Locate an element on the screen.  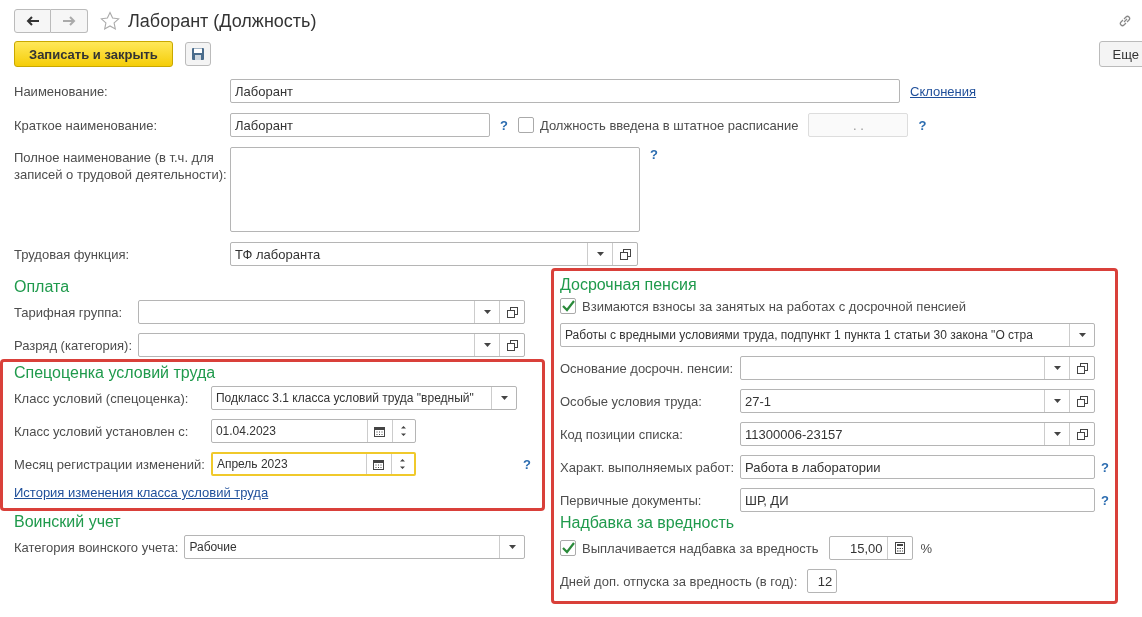
field-label: Основание досрочн. пенсии: is located at coordinates (647, 368).